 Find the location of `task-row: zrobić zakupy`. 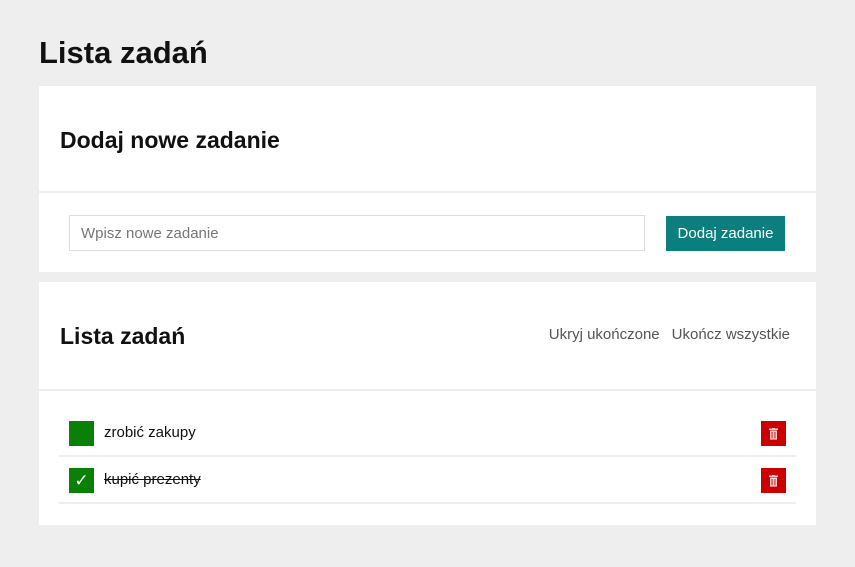

task-row: zrobić zakupy is located at coordinates (427, 433).